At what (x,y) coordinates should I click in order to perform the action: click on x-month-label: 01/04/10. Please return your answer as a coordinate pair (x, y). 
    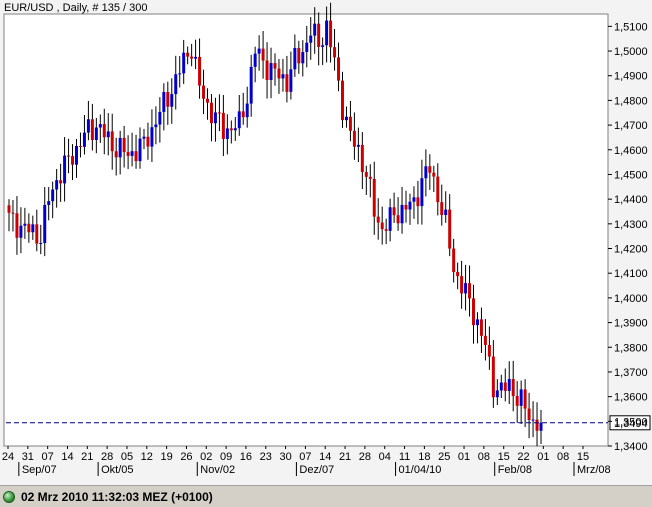
    Looking at the image, I should click on (420, 470).